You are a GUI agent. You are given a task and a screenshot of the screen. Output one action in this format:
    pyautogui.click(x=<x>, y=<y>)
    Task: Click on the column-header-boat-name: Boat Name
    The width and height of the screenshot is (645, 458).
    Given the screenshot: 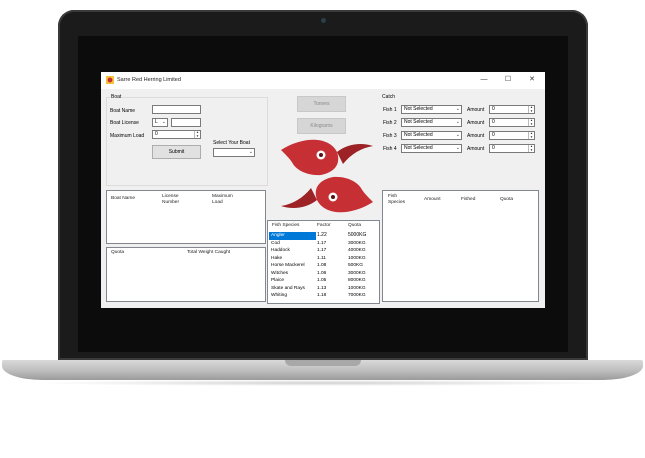 What is the action you would take?
    pyautogui.click(x=123, y=199)
    